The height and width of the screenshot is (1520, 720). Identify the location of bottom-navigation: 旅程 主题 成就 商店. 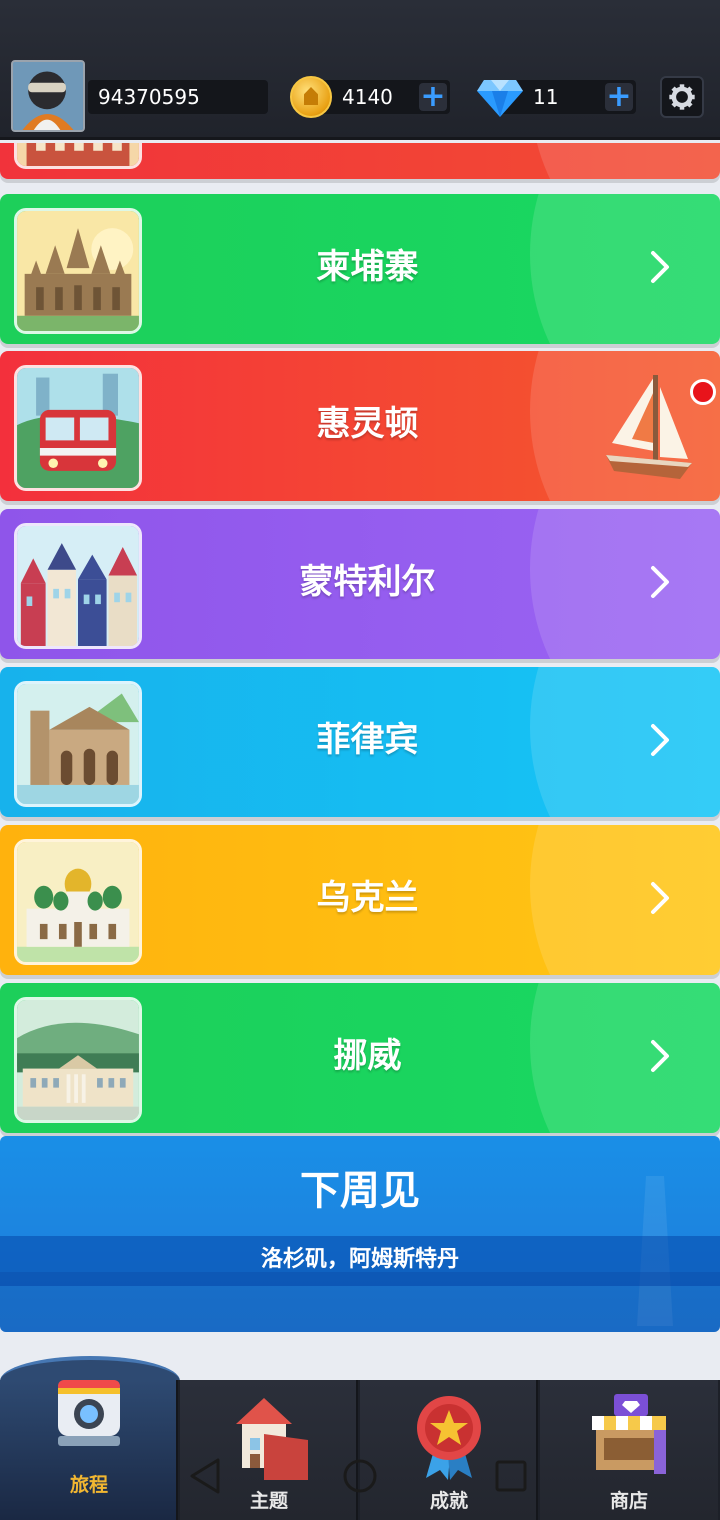
(360, 1450).